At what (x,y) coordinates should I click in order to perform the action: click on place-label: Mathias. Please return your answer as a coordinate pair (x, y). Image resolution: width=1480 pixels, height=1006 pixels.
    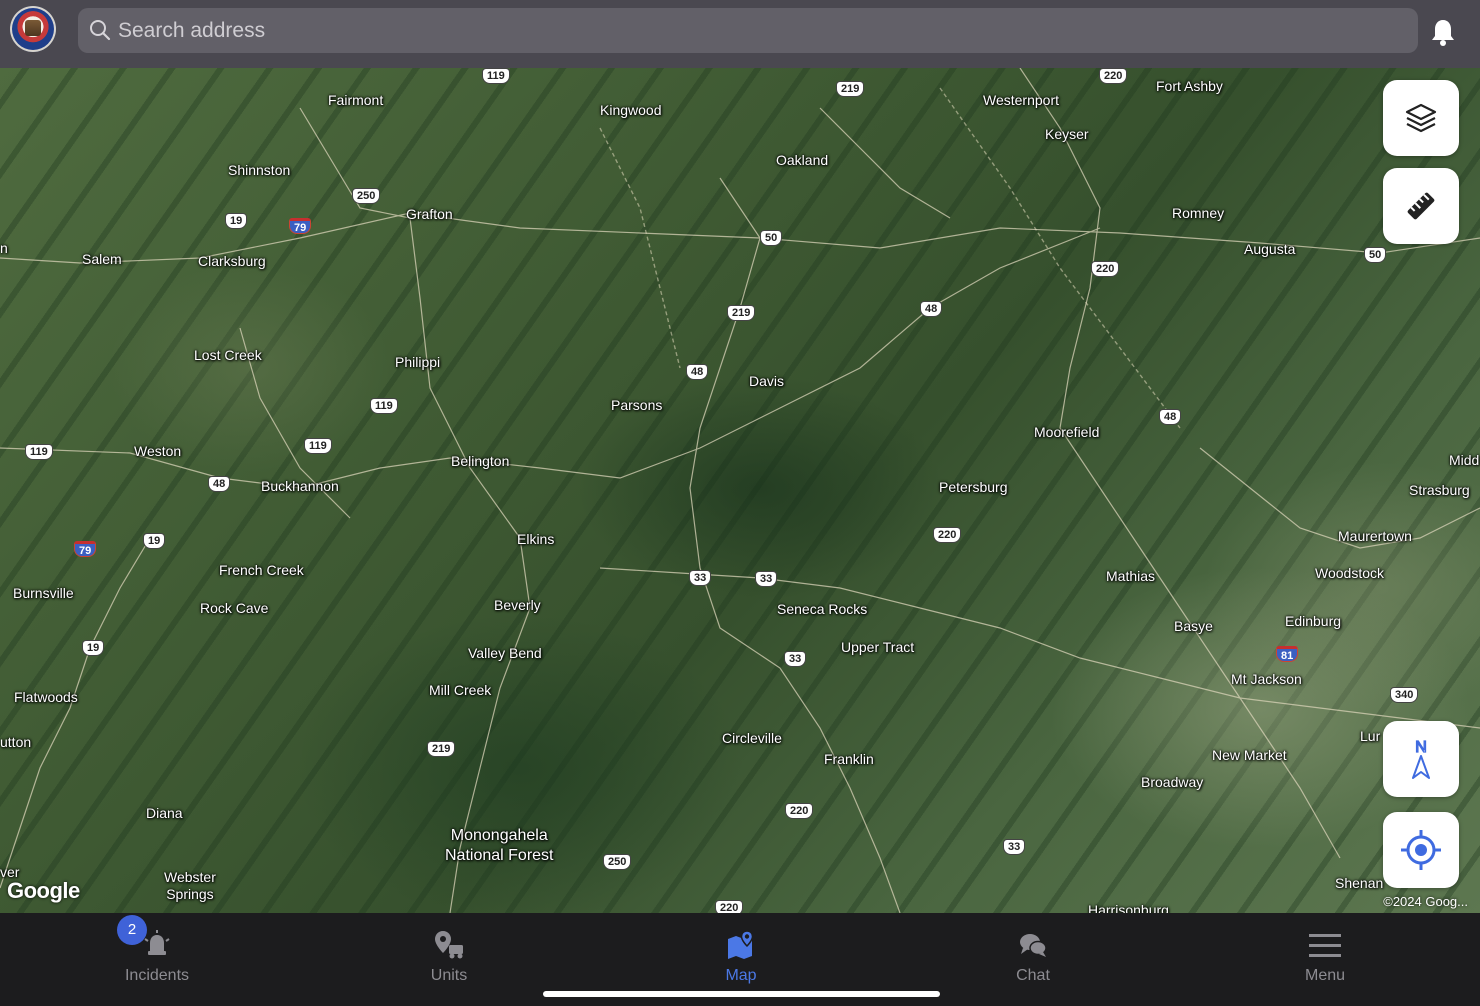
    Looking at the image, I should click on (1131, 576).